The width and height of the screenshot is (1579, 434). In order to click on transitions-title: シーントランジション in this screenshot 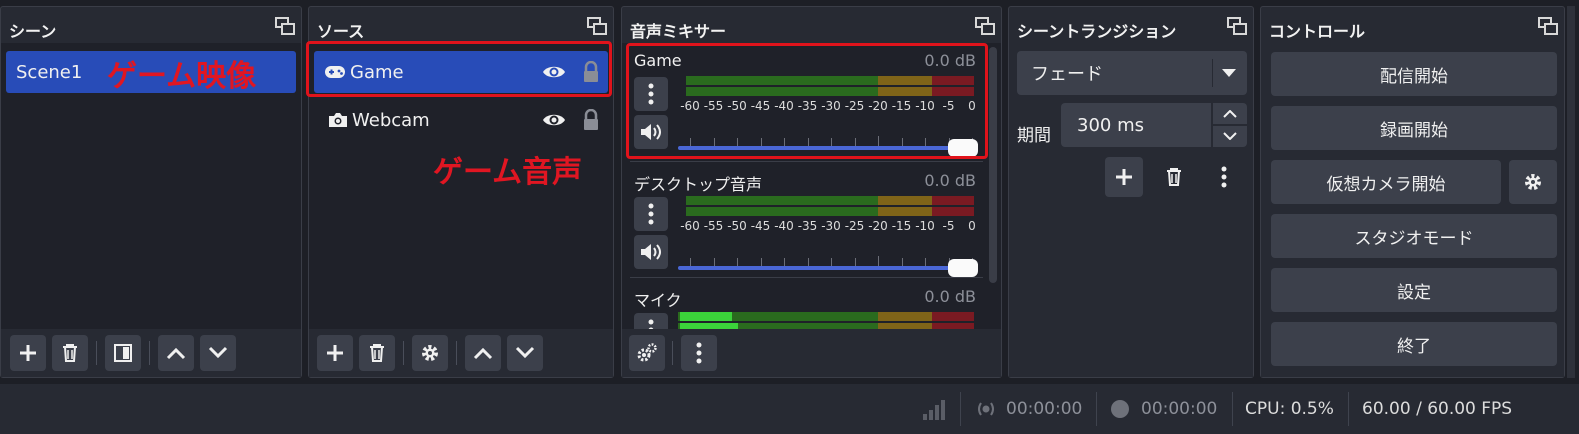, I will do `click(1097, 31)`.